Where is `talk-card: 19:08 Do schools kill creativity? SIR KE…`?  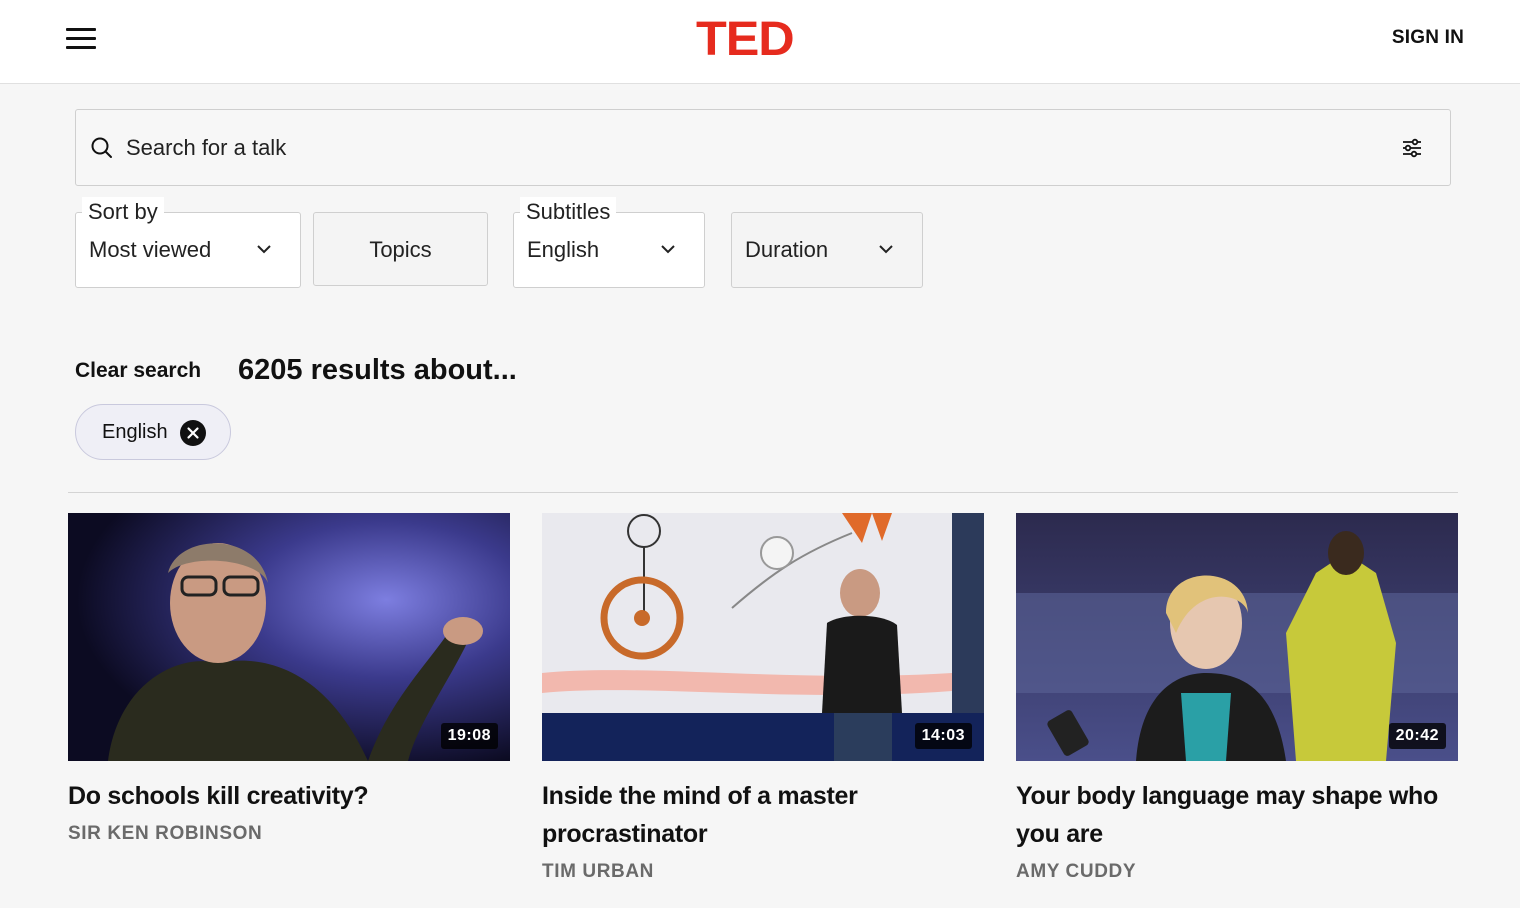
talk-card: 19:08 Do schools kill creativity? SIR KE… is located at coordinates (289, 679).